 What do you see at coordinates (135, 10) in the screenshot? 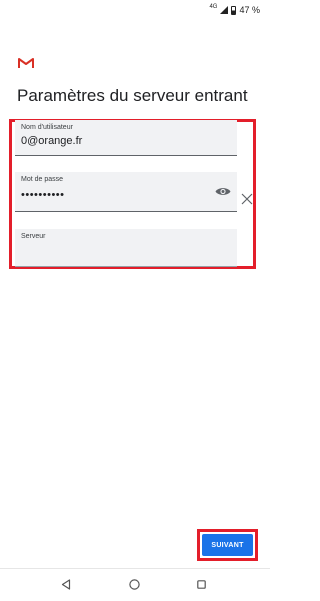
I see `status-bar: 4G 47 %` at bounding box center [135, 10].